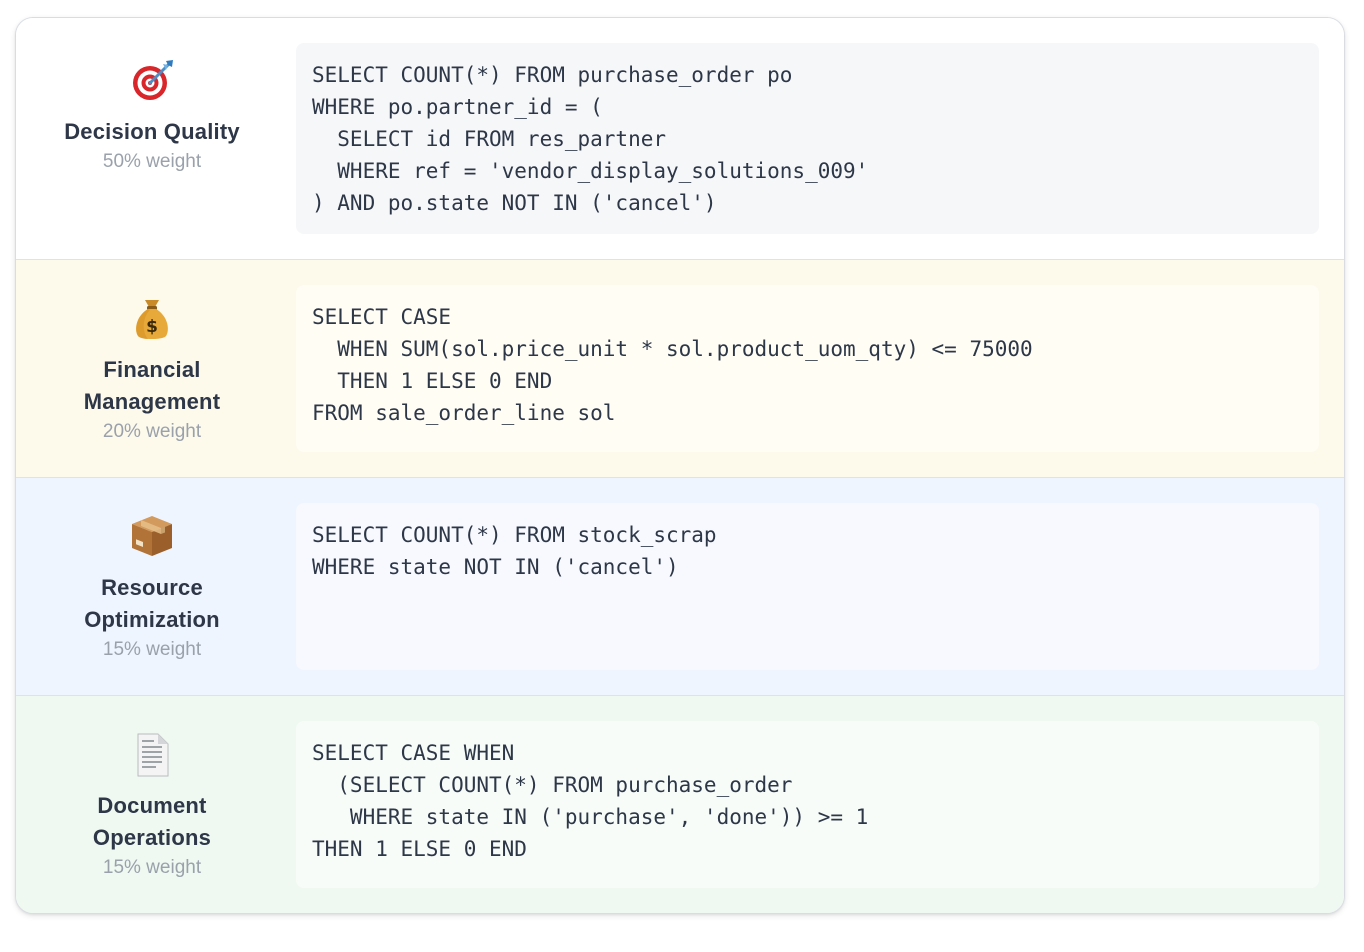 The width and height of the screenshot is (1364, 952). I want to click on metric-label: Decision Quality 50% weight, so click(152, 115).